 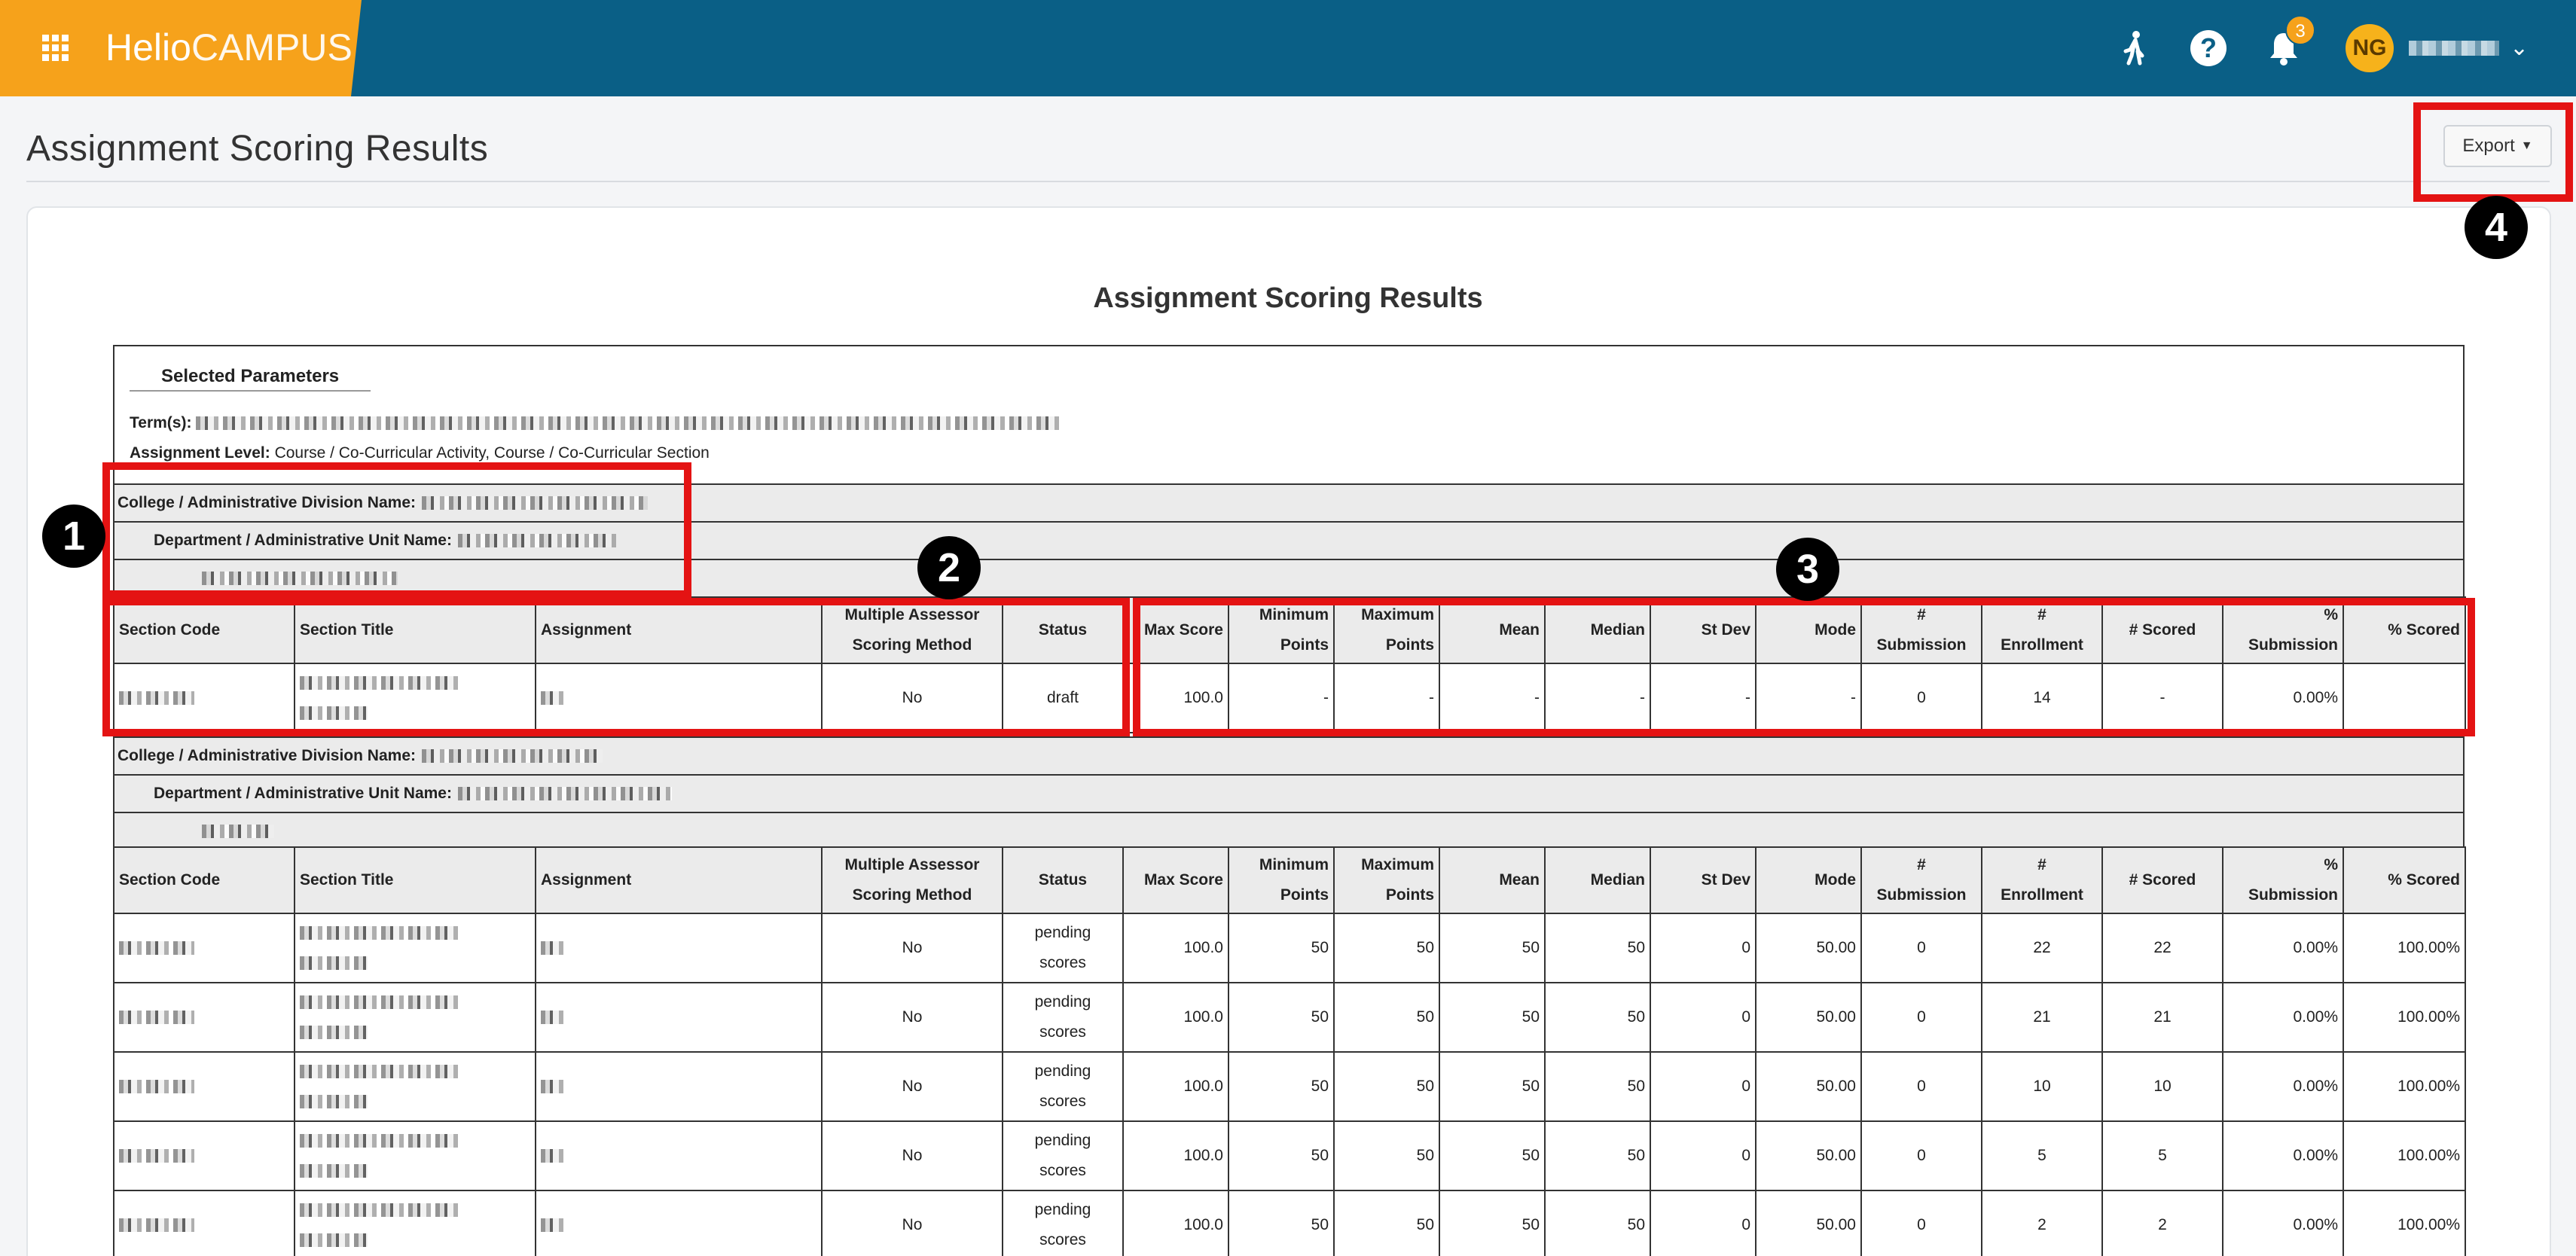 I want to click on user-avatar: NG, so click(x=2370, y=48).